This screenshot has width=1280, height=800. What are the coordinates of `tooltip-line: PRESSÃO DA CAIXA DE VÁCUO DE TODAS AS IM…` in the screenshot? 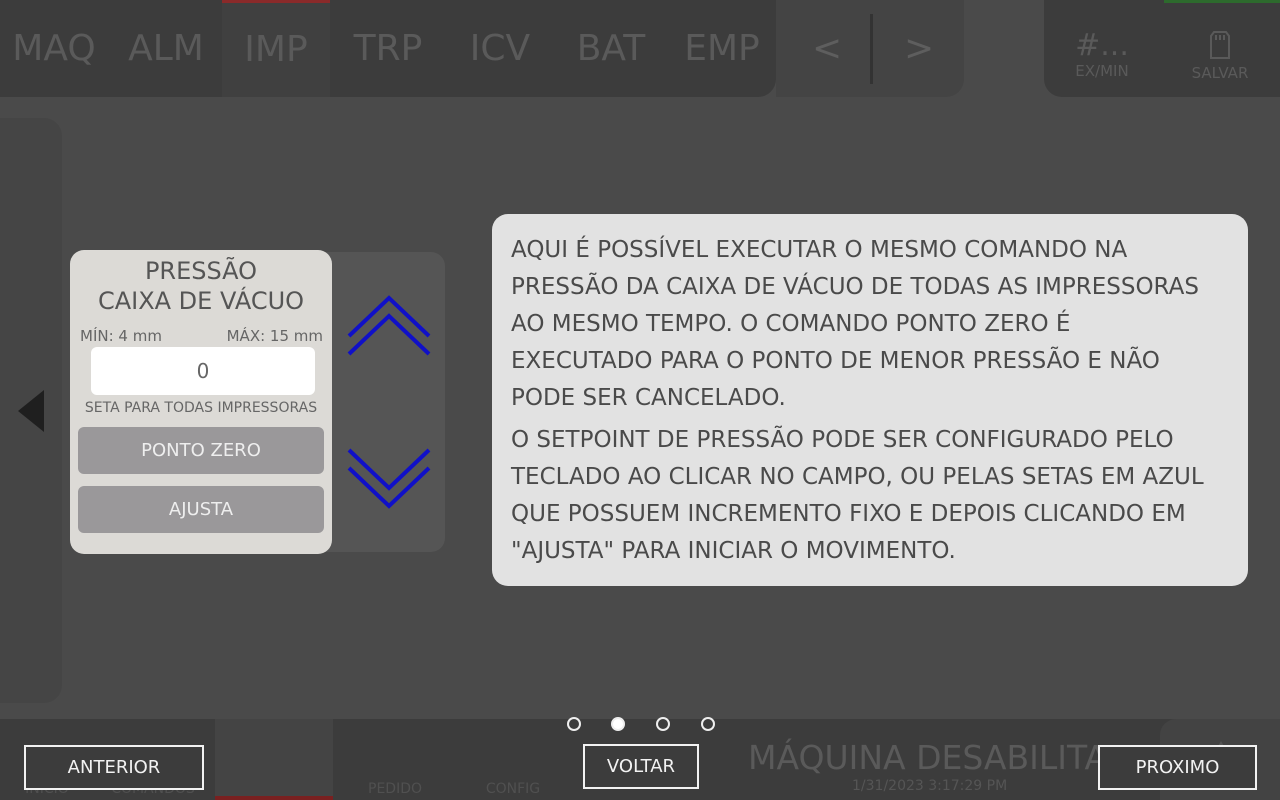 It's located at (855, 287).